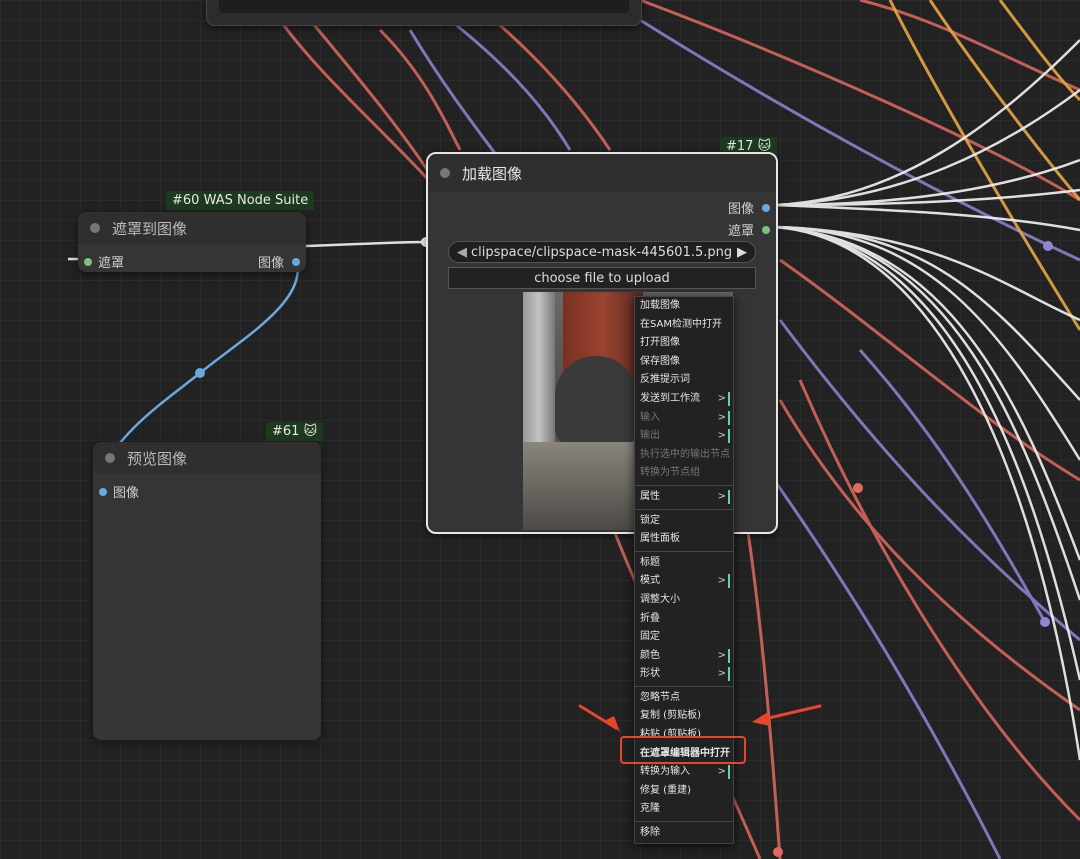 Image resolution: width=1080 pixels, height=859 pixels. Describe the element at coordinates (684, 674) in the screenshot. I see `menu-item: 形状 >` at that location.